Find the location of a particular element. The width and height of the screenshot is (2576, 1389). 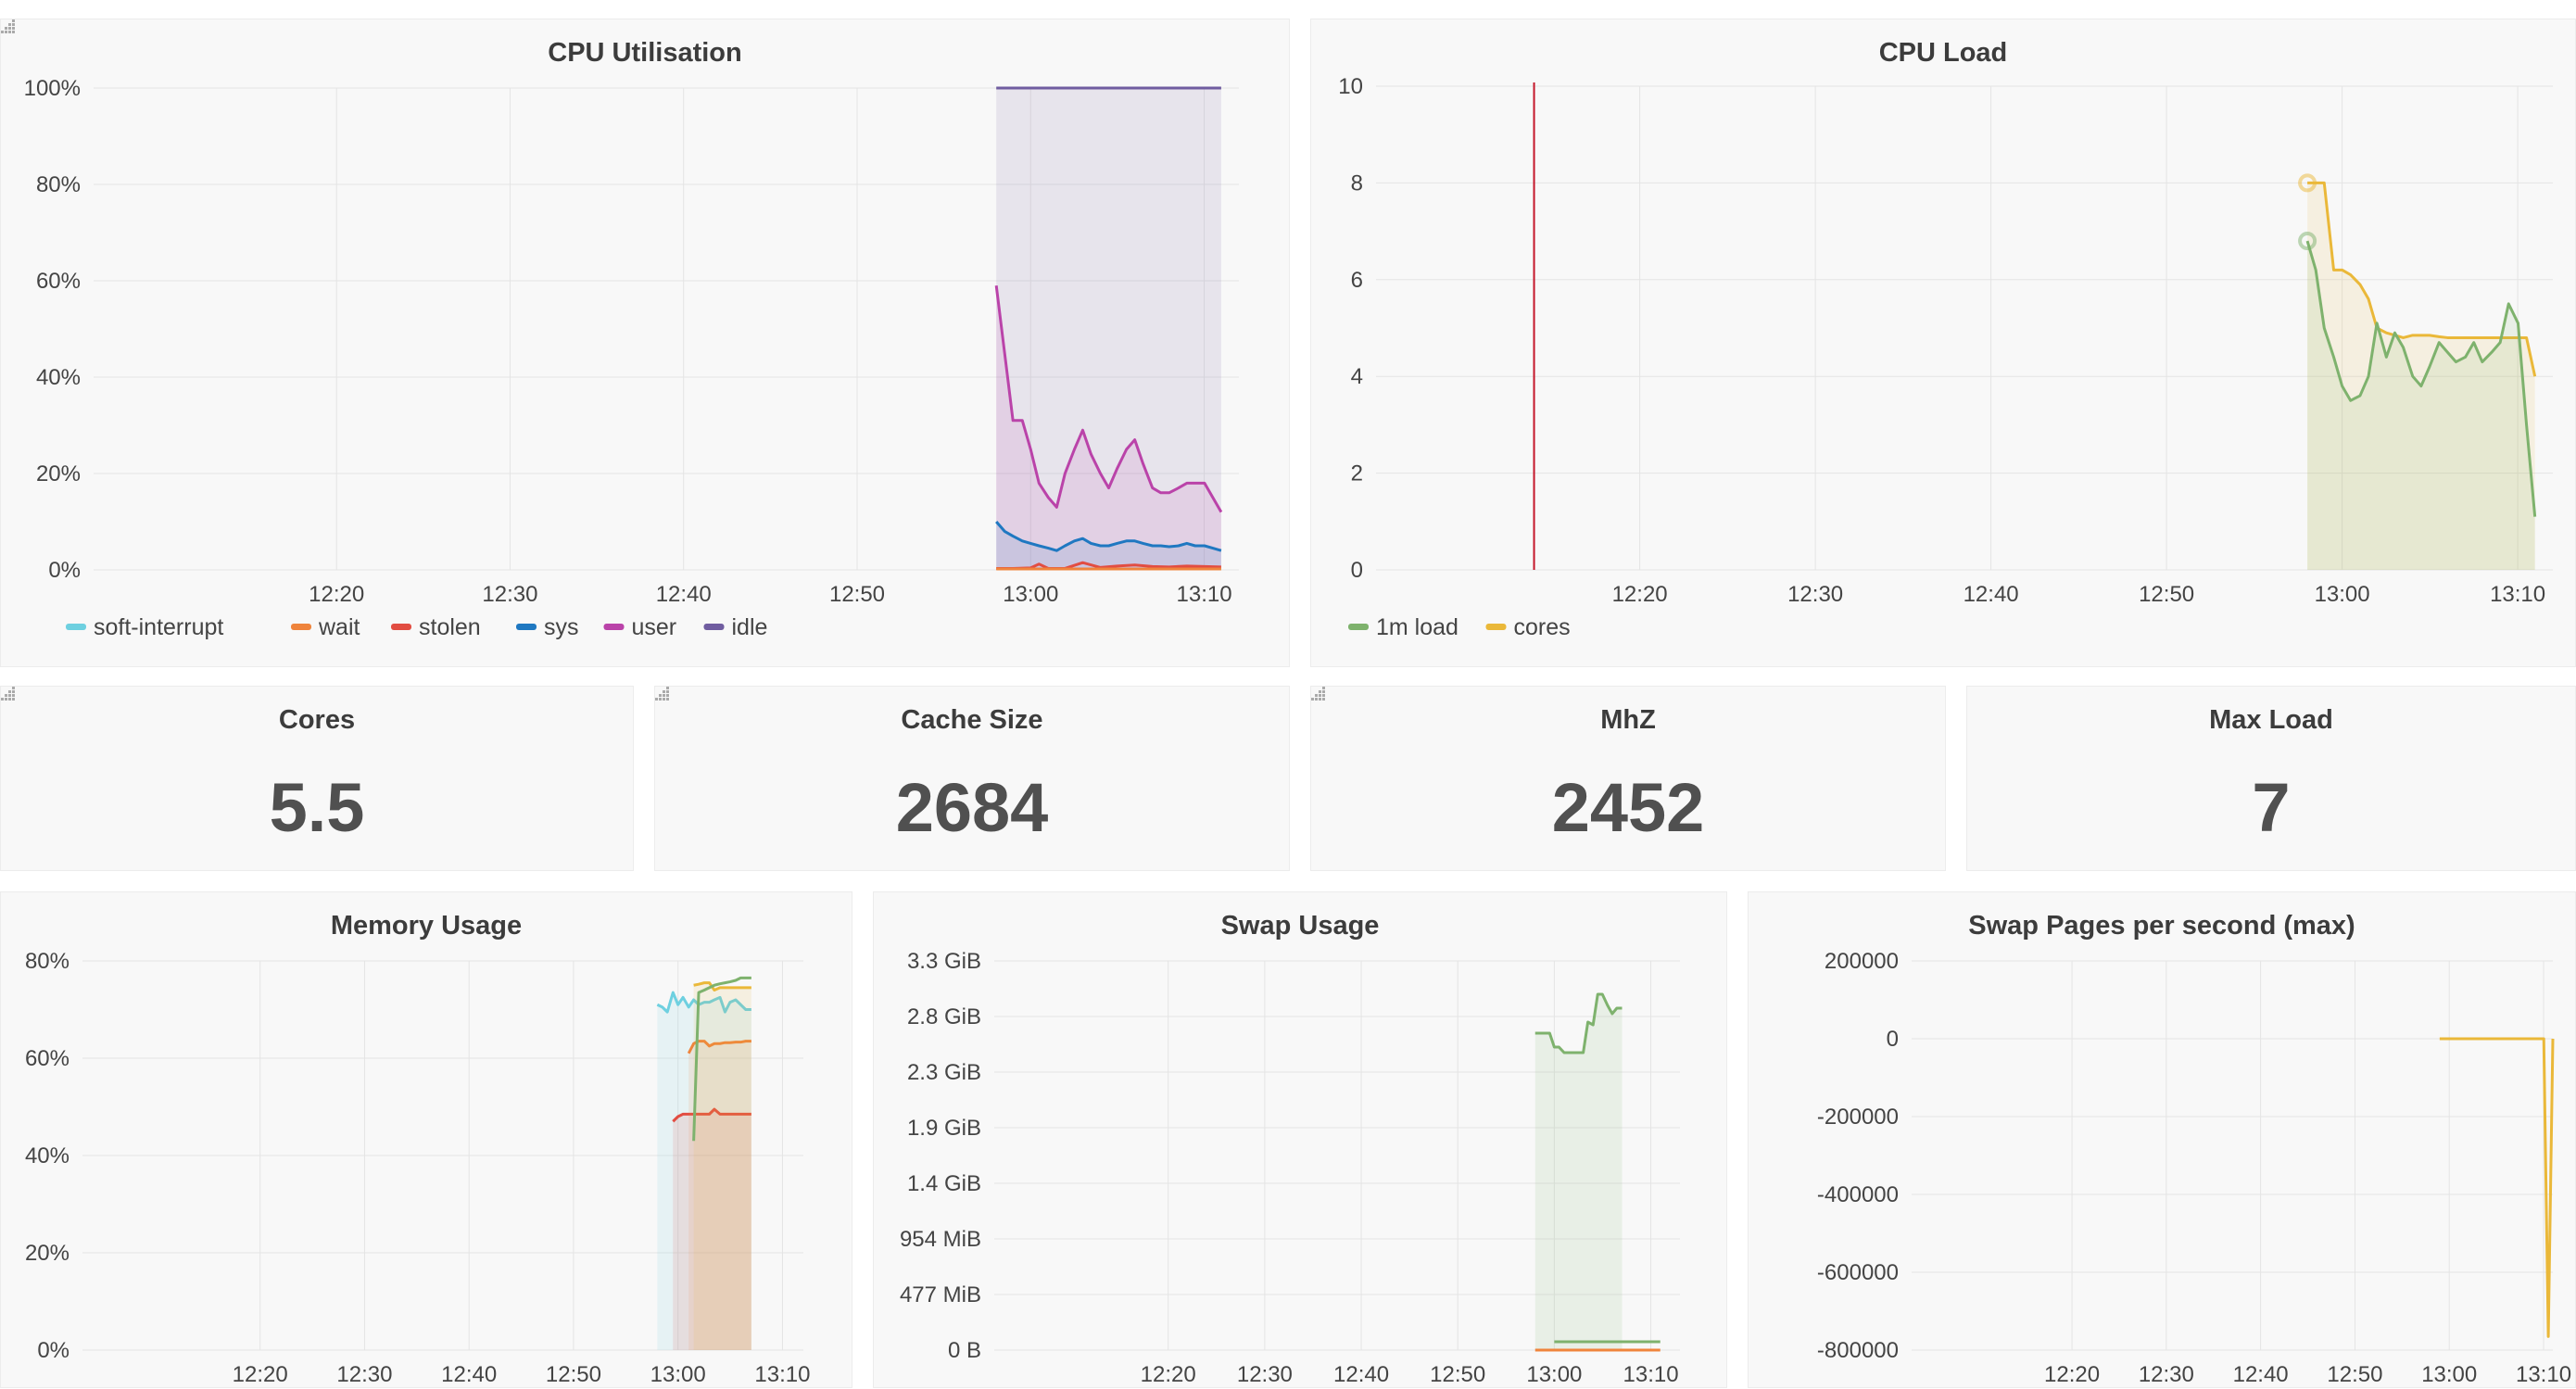

y-tick-label: -400000 is located at coordinates (1858, 1194).